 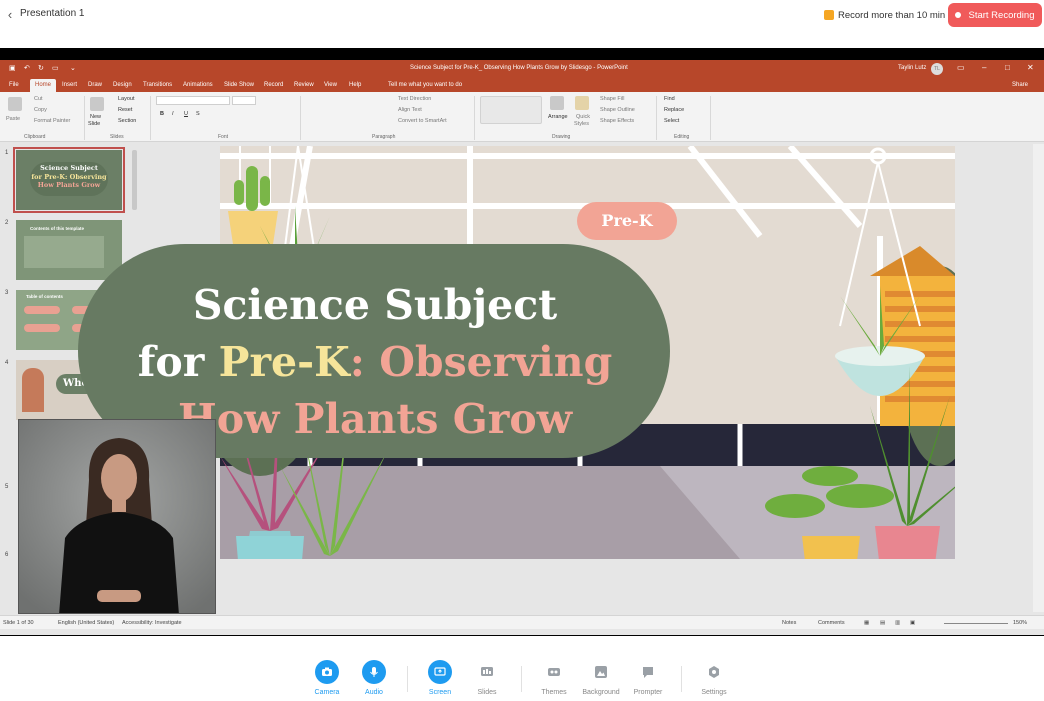 What do you see at coordinates (27, 68) in the screenshot?
I see `undo-icon: ↶` at bounding box center [27, 68].